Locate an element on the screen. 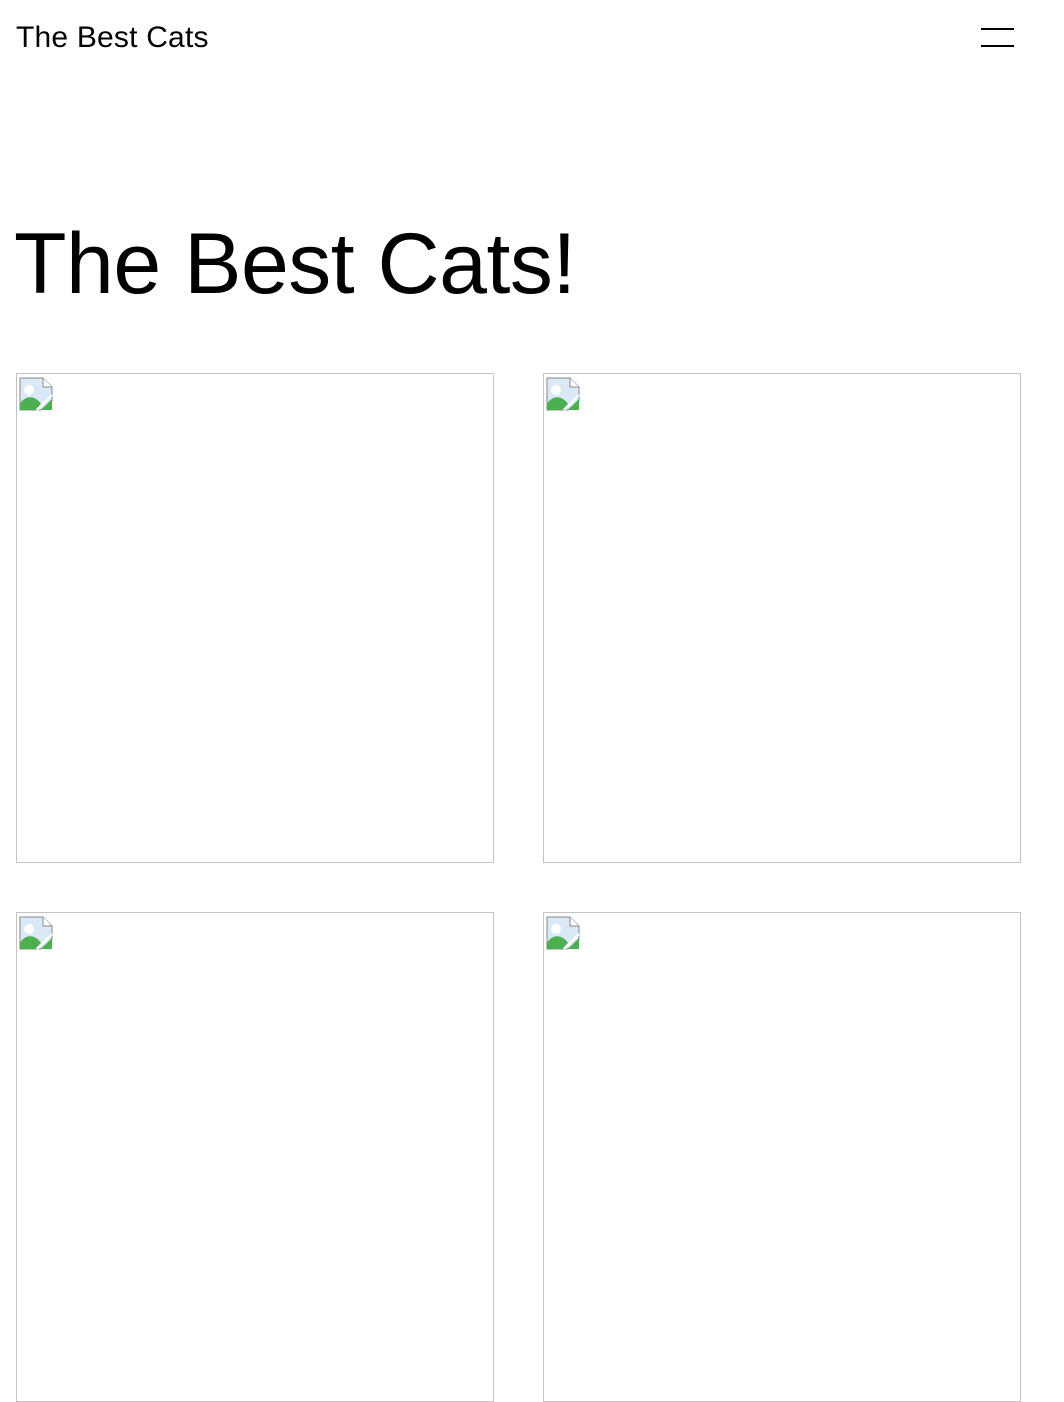  site-header: The Best Cats is located at coordinates (532, 38).